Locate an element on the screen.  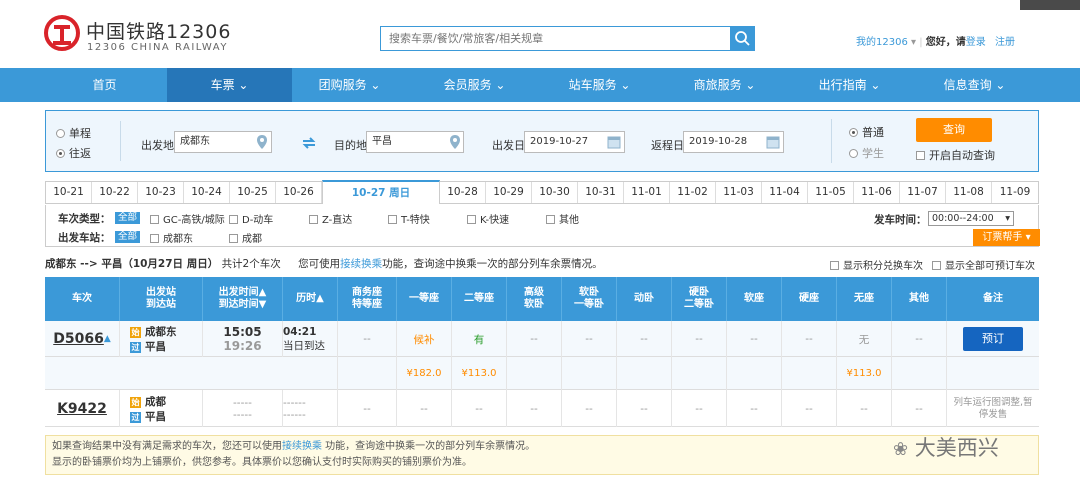
hint-pre: 您可使用 is located at coordinates (319, 264).